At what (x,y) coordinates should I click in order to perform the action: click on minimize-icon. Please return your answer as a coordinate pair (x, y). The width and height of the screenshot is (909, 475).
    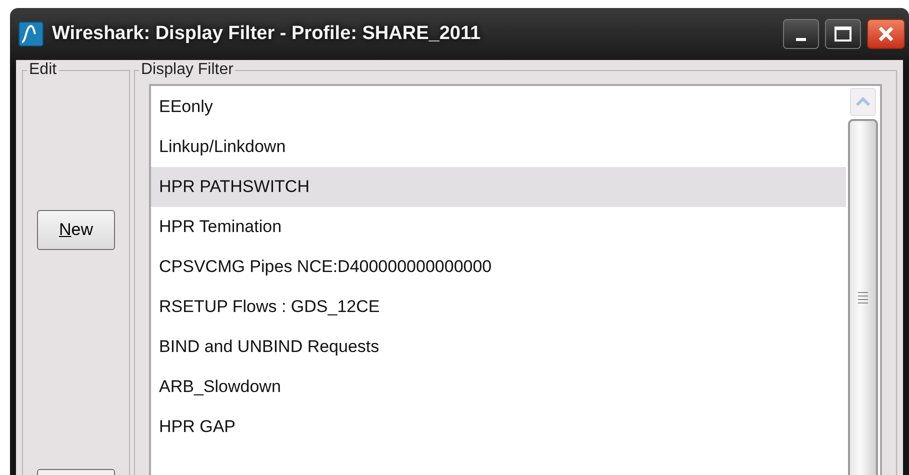
    Looking at the image, I should click on (801, 39).